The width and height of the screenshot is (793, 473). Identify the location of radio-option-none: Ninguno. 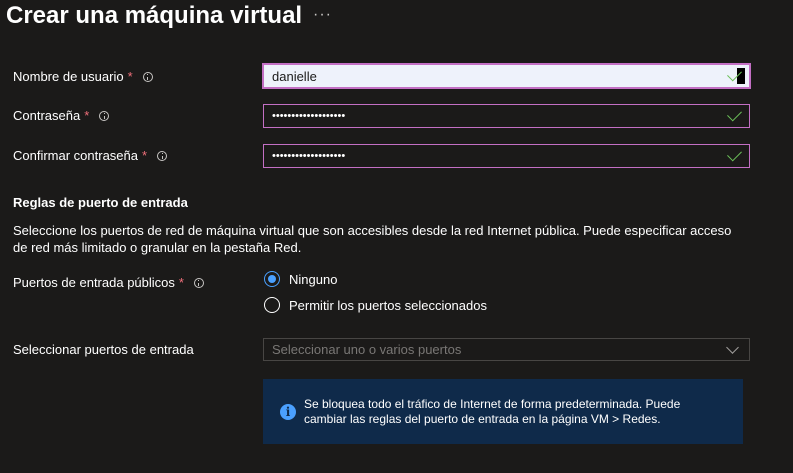
(300, 279).